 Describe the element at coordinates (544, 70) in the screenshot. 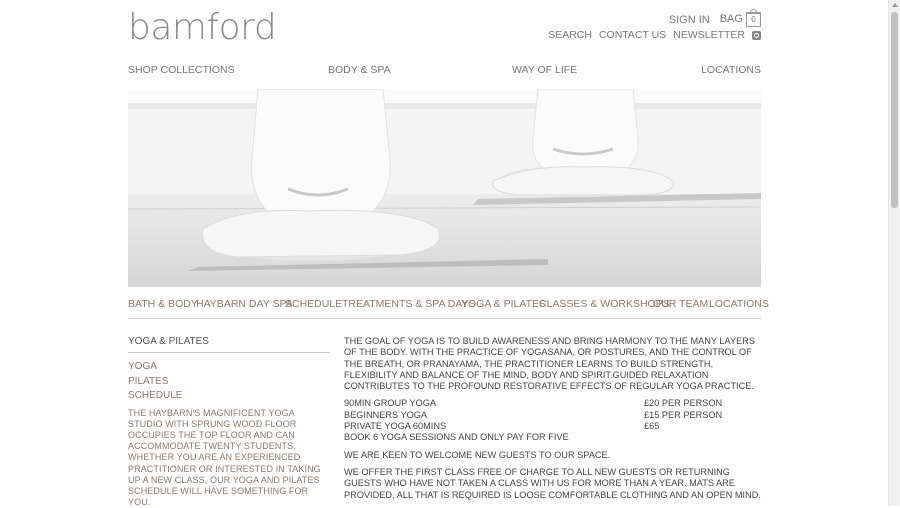

I see `nav-way-of-life: WAY OF LIFE` at that location.